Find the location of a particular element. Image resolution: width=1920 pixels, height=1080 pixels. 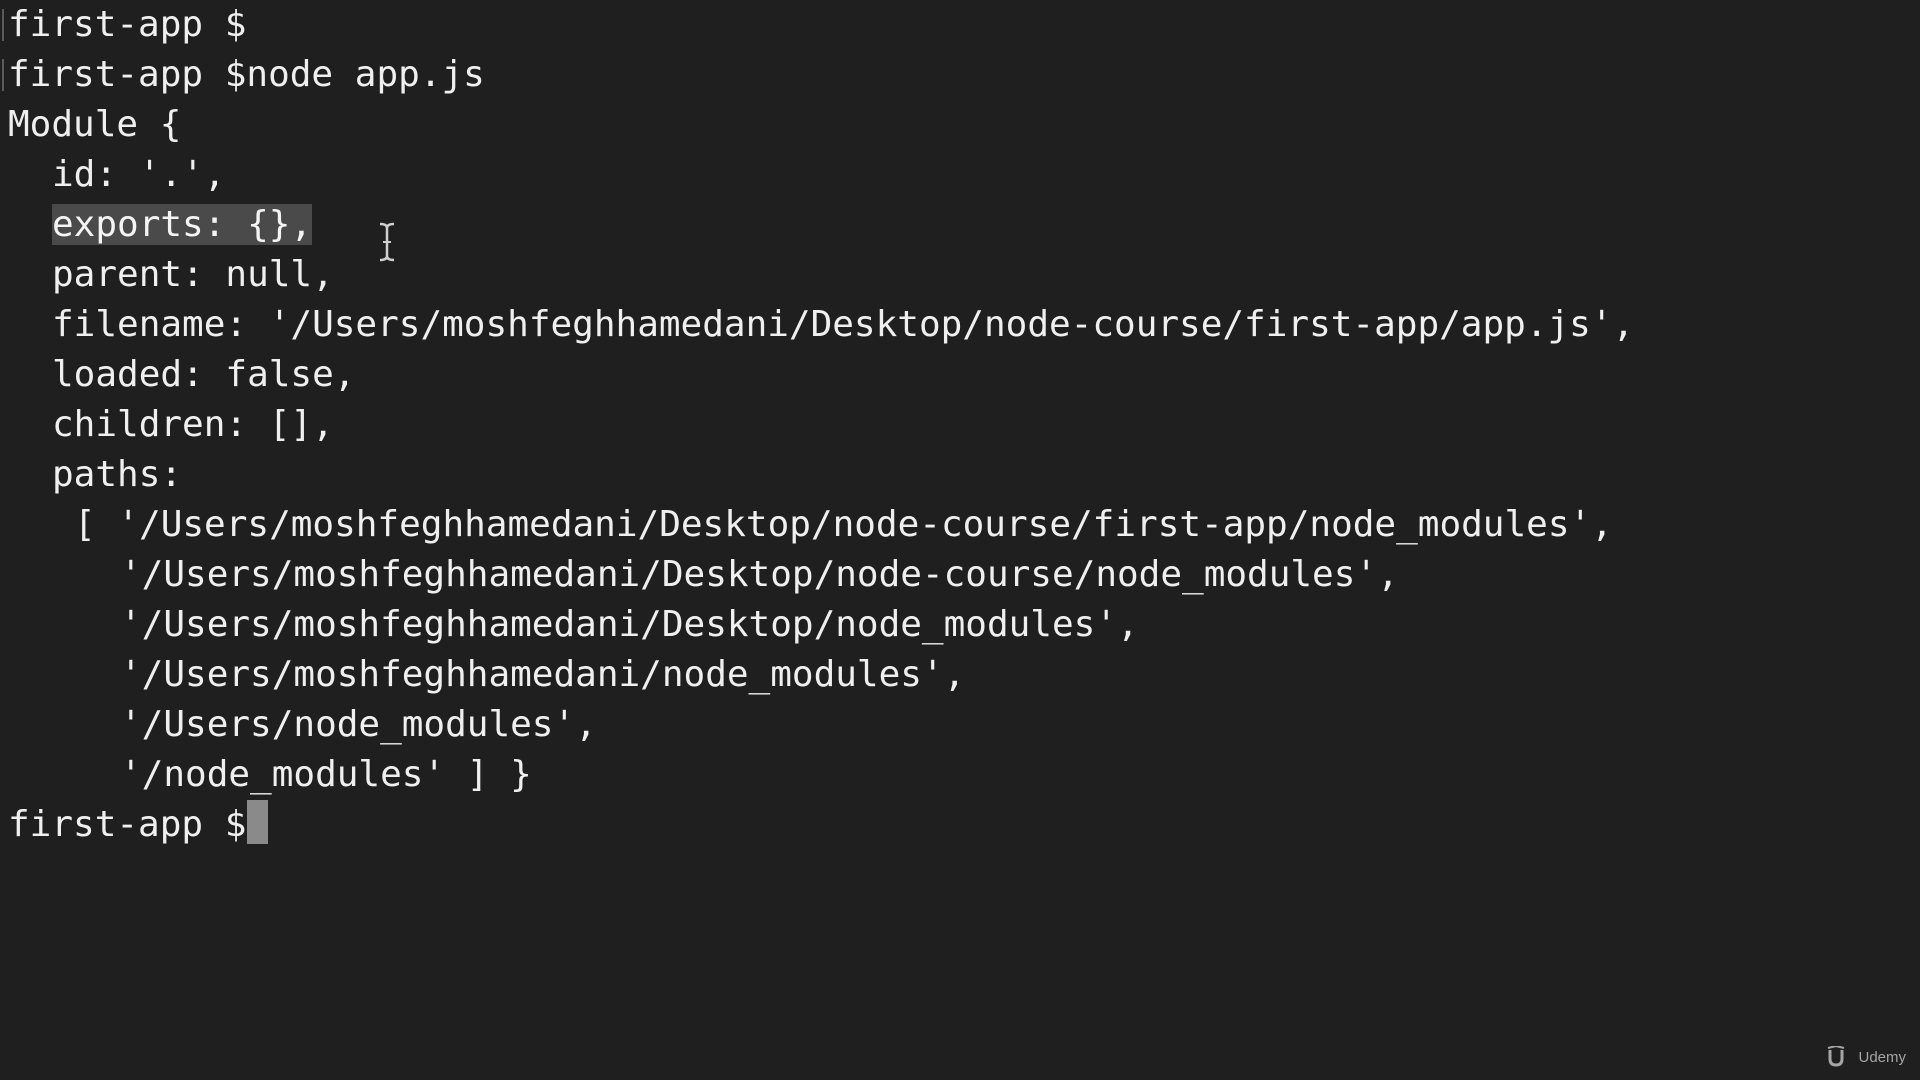

output-text: children: [], is located at coordinates (193, 424).